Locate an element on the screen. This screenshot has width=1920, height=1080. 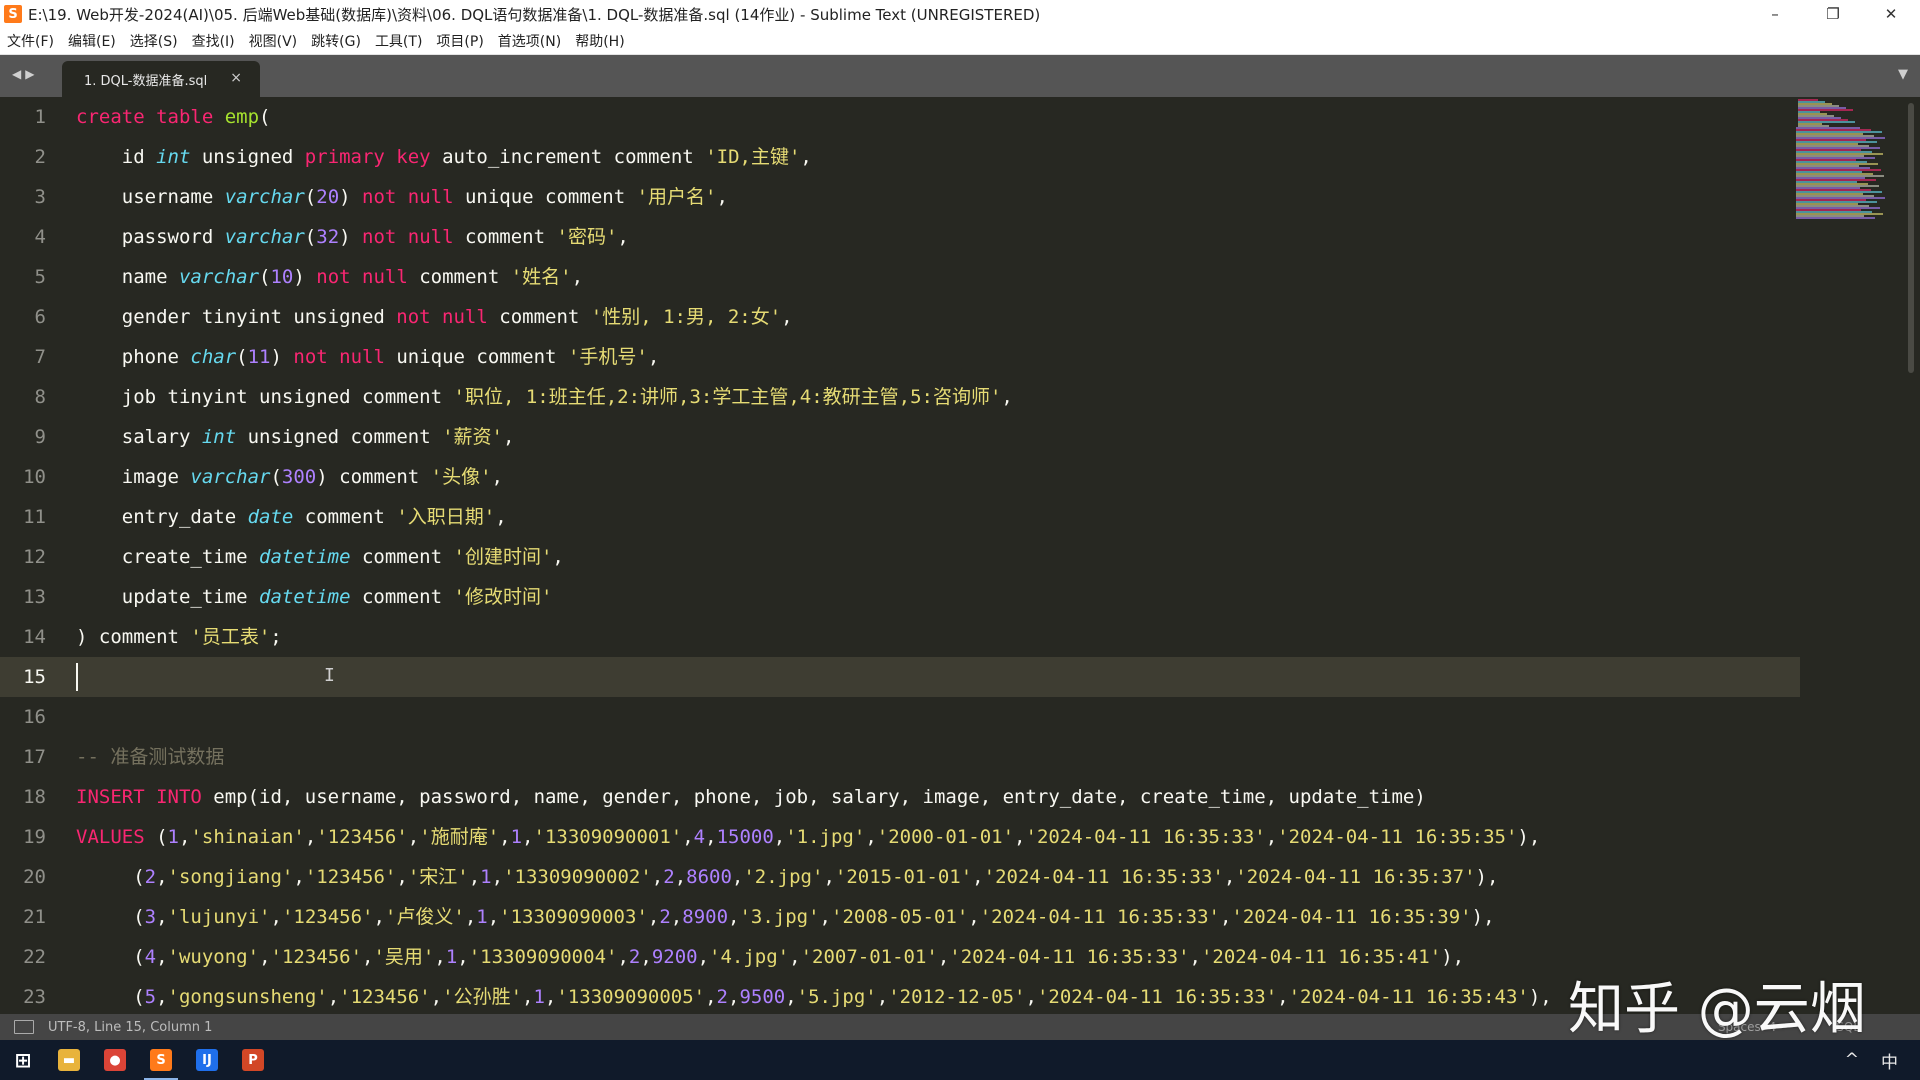
line-number: 20 is located at coordinates (34, 877).